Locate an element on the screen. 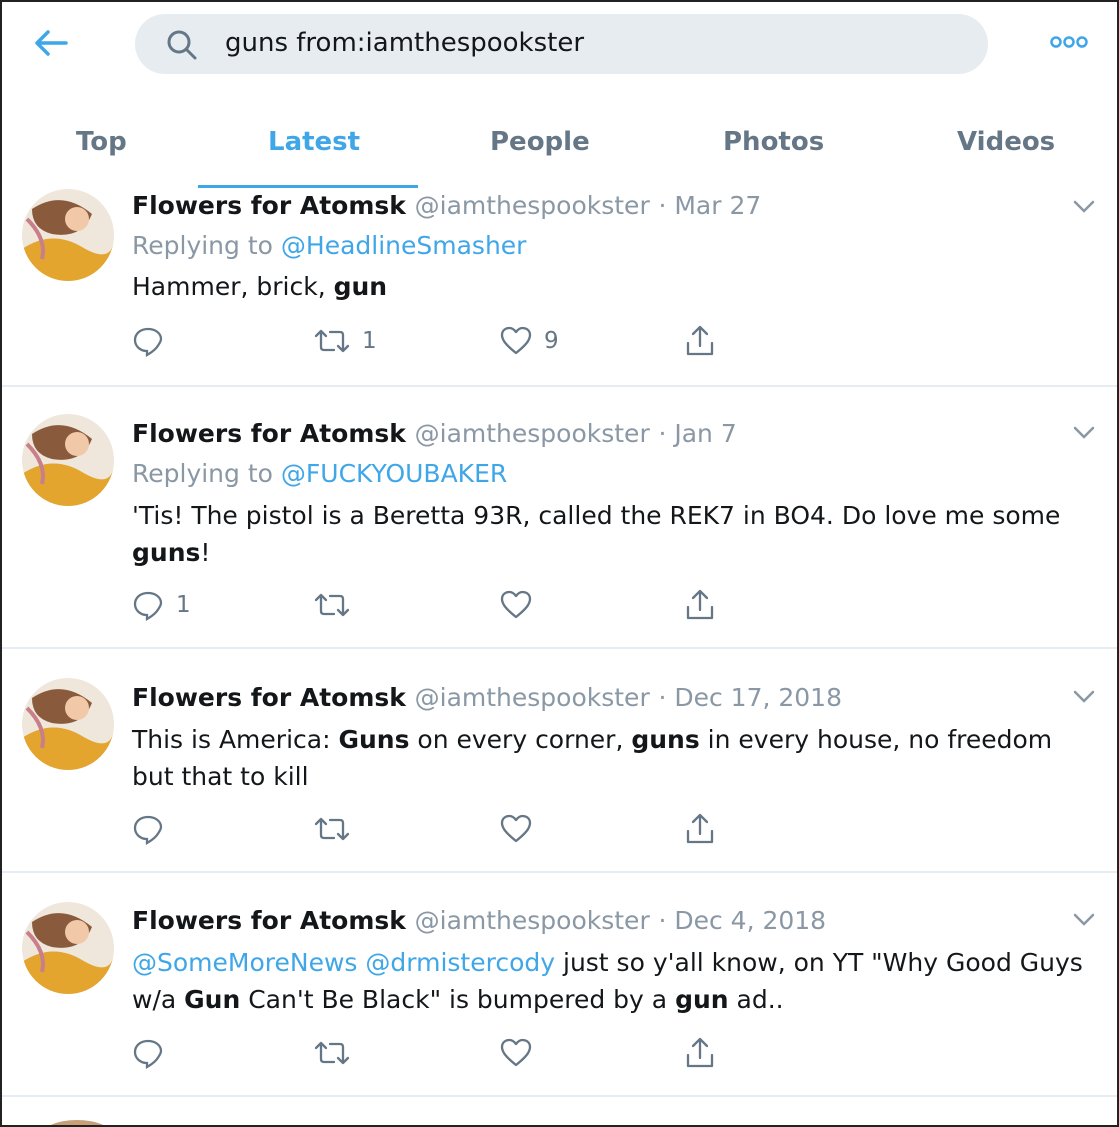 This screenshot has width=1119, height=1127. tab-photos: Photos is located at coordinates (773, 142).